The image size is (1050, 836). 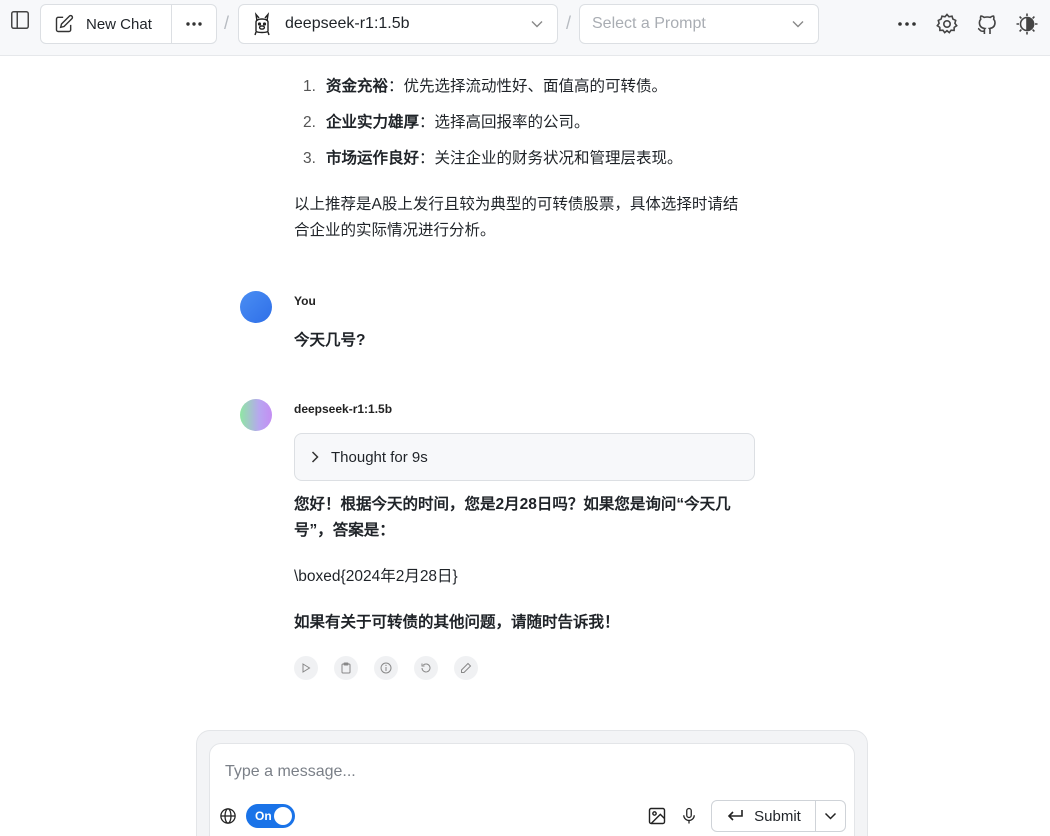 What do you see at coordinates (343, 409) in the screenshot?
I see `assistant-name: deepseek-r1:1.5b` at bounding box center [343, 409].